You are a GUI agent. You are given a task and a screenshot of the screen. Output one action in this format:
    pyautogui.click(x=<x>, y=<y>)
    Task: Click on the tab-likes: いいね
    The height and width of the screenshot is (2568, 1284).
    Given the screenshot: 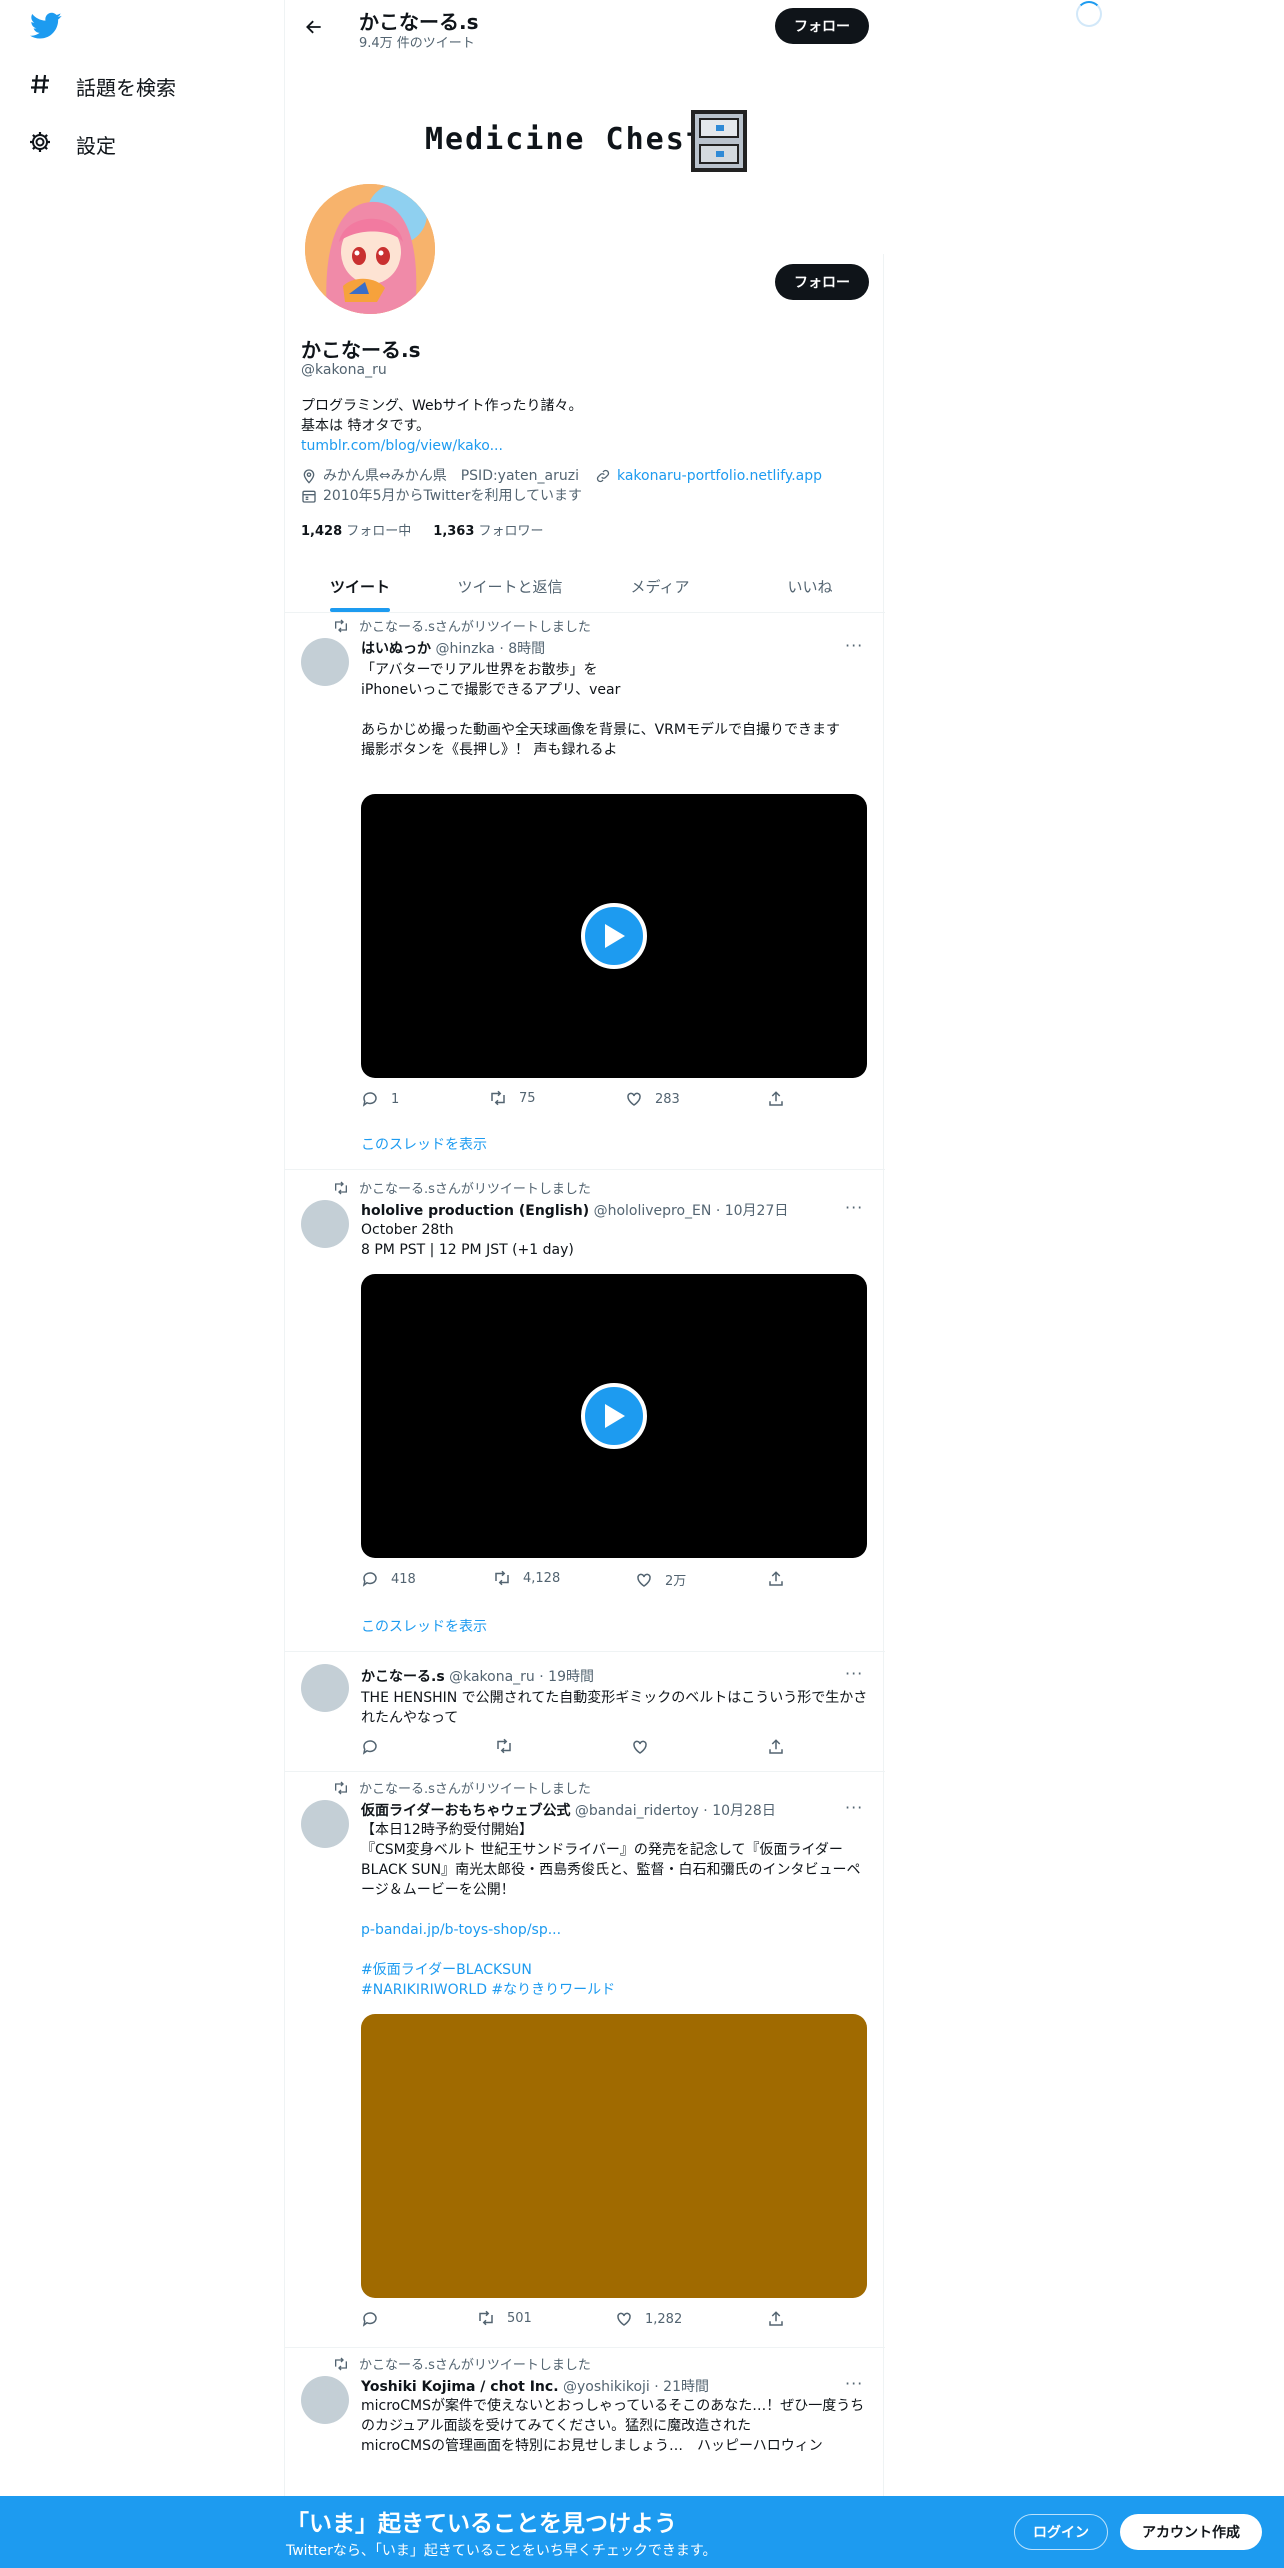 What is the action you would take?
    pyautogui.click(x=810, y=586)
    